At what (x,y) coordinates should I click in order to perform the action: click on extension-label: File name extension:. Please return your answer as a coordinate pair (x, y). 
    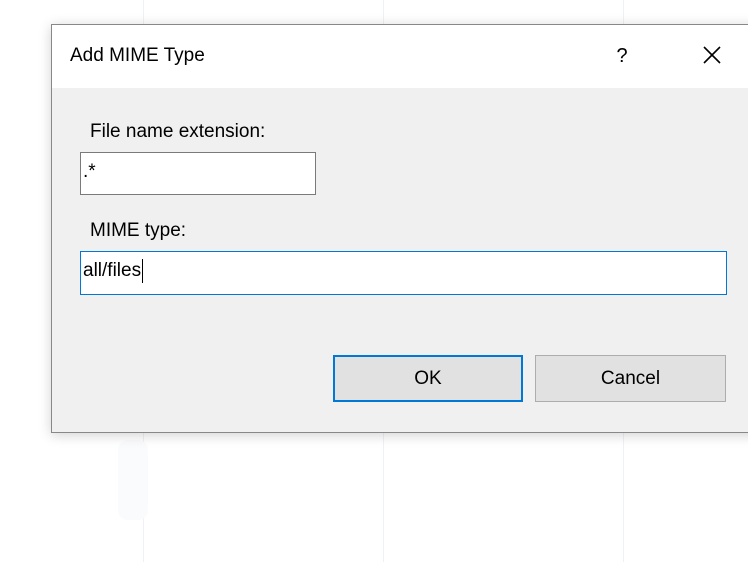
    Looking at the image, I should click on (178, 131).